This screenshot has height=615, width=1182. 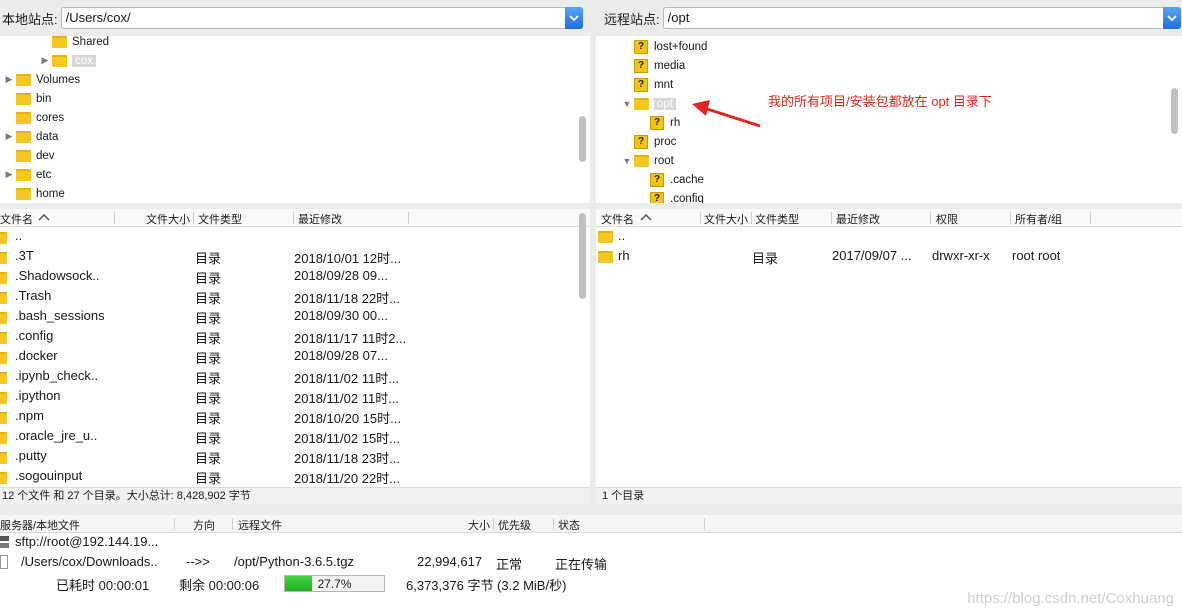 What do you see at coordinates (98, 17) in the screenshot?
I see `local-path-value: /Users/cox/` at bounding box center [98, 17].